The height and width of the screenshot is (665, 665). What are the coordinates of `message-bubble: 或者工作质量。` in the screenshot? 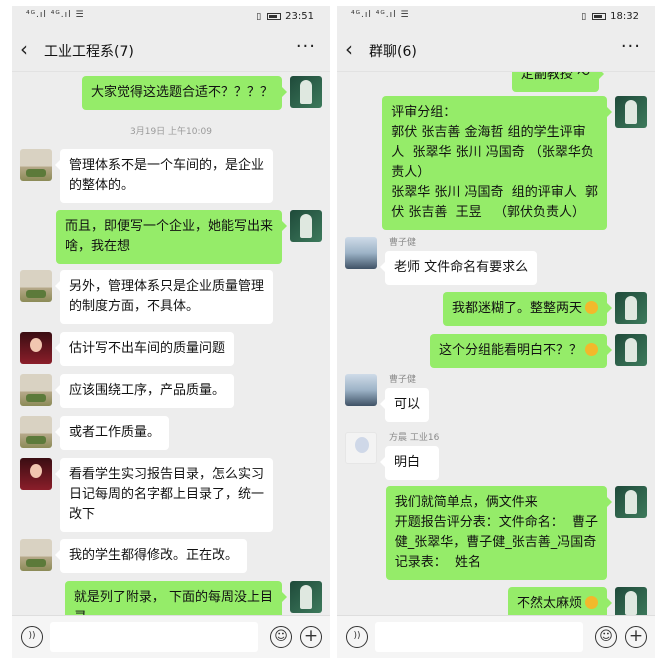 It's located at (112, 433).